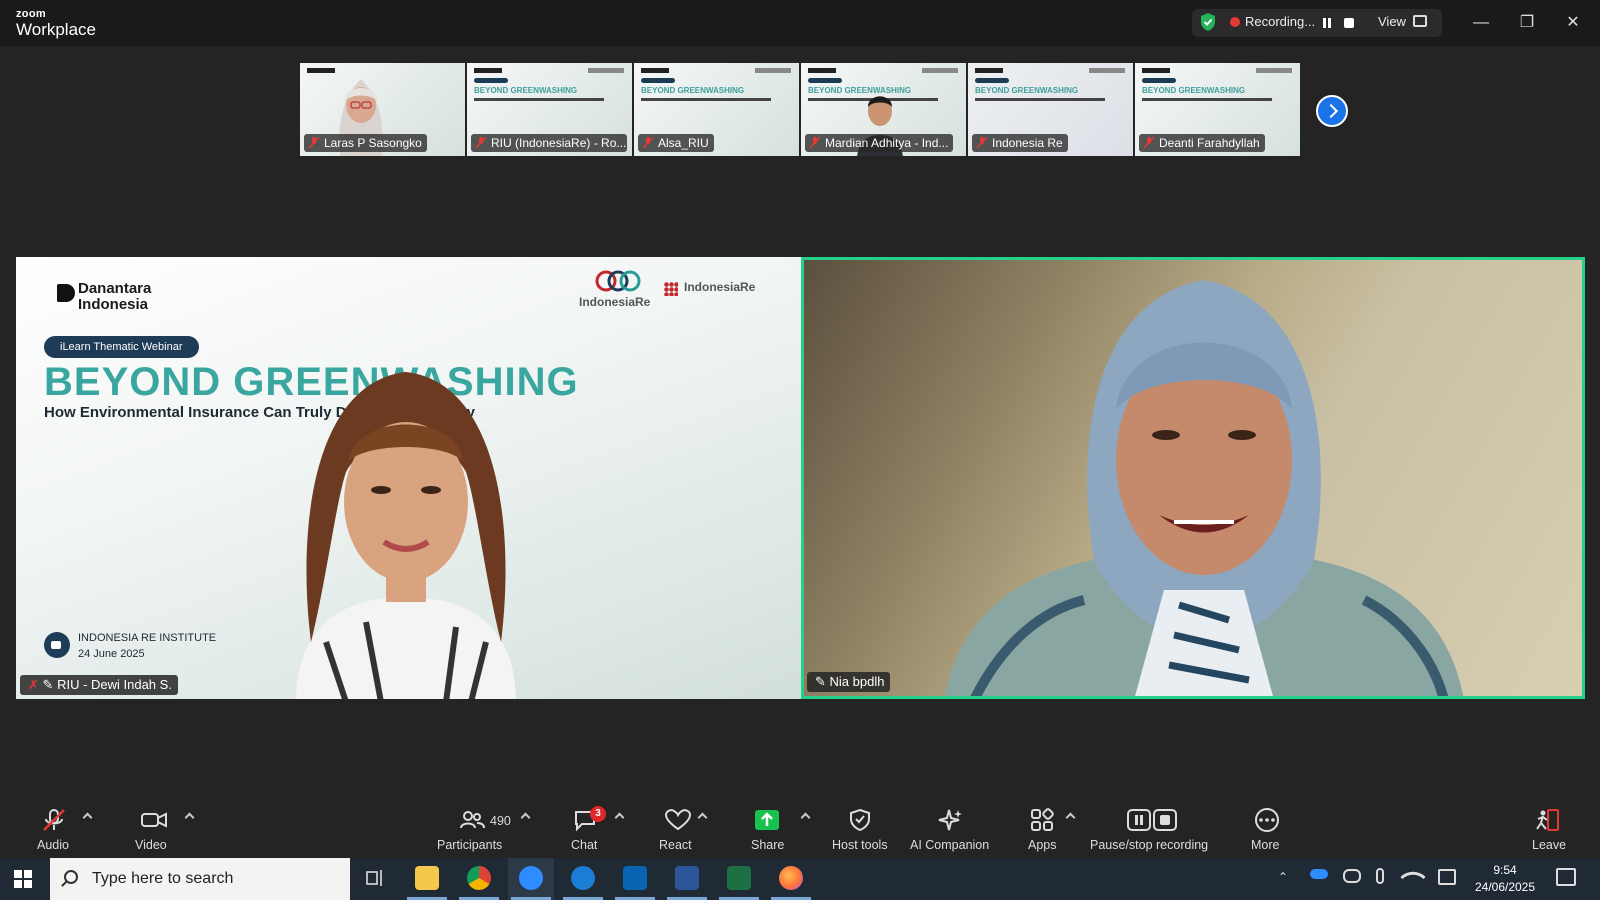  Describe the element at coordinates (1208, 22) in the screenshot. I see `encryption-shield-icon` at that location.